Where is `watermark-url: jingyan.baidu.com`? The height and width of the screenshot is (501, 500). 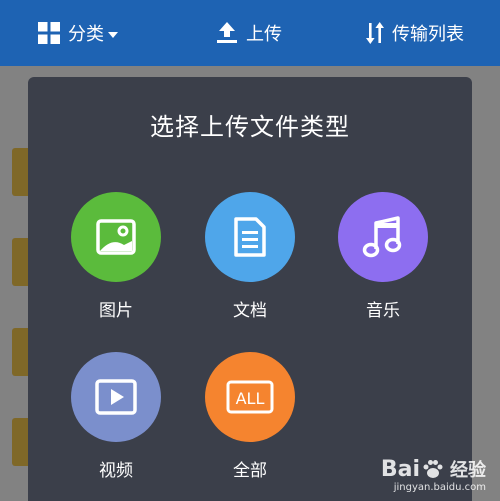
watermark-url: jingyan.baidu.com is located at coordinates (439, 487).